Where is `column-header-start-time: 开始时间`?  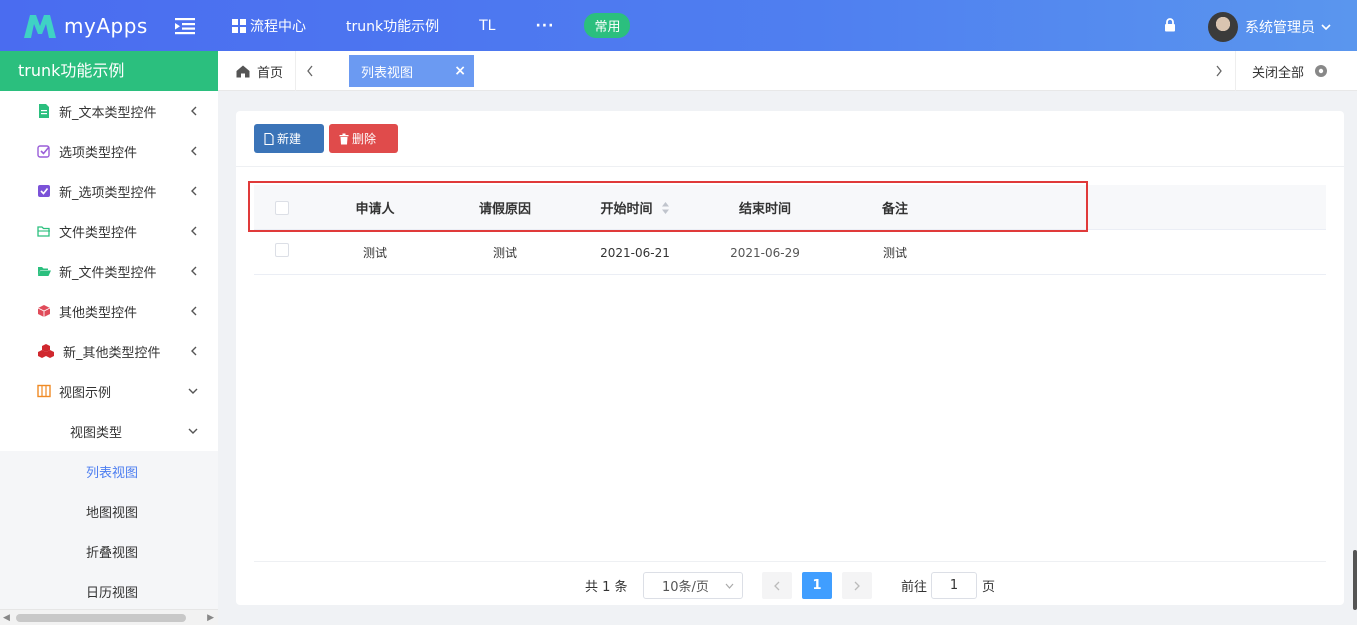
column-header-start-time: 开始时间 is located at coordinates (635, 207).